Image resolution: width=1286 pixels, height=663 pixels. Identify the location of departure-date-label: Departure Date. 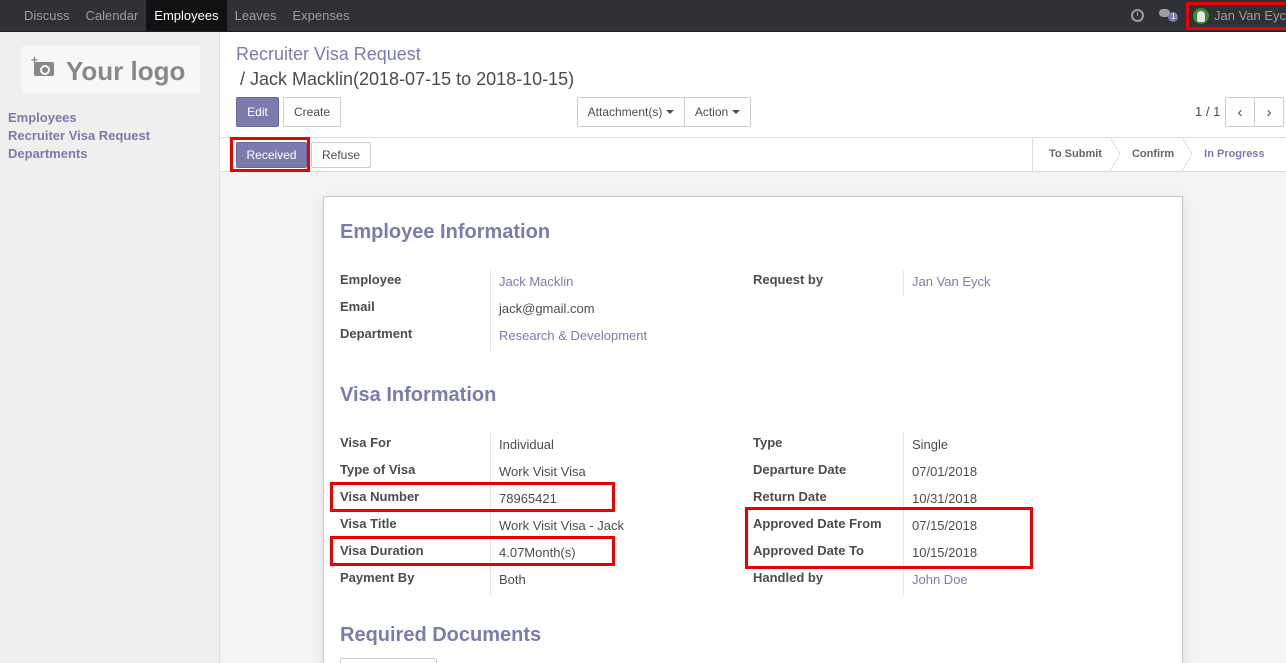
(800, 469).